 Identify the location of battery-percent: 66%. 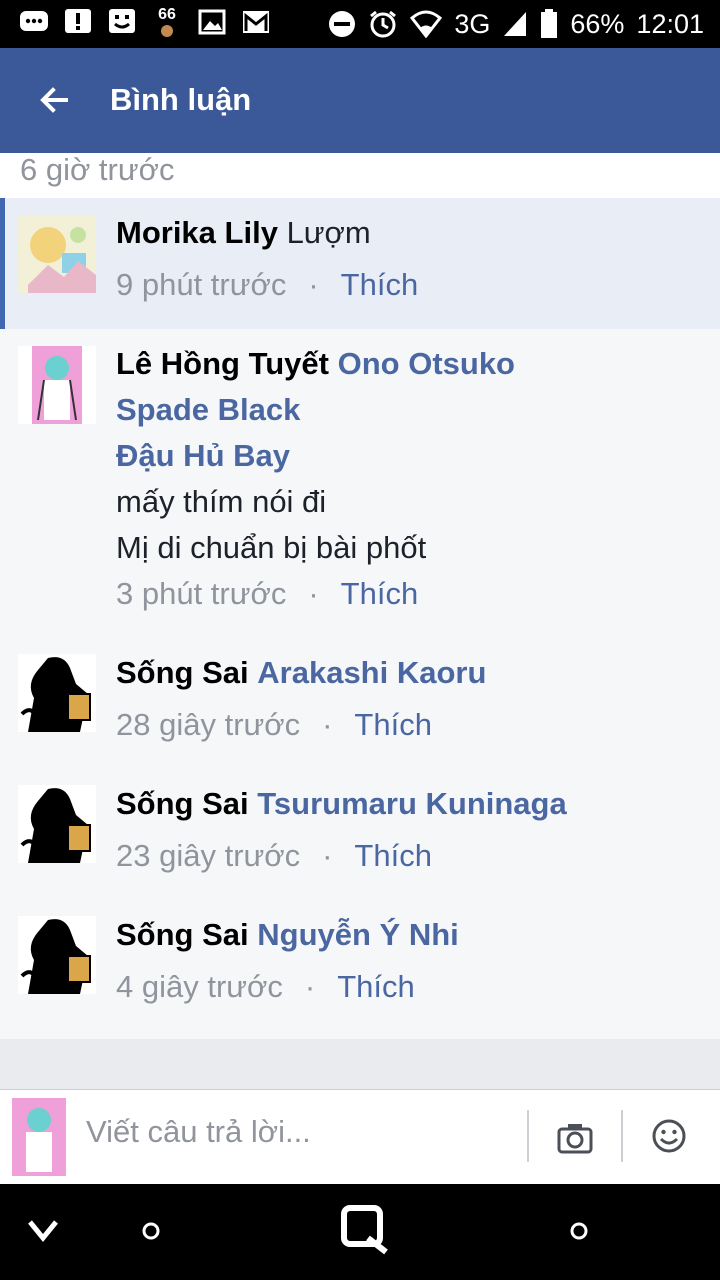
(597, 23).